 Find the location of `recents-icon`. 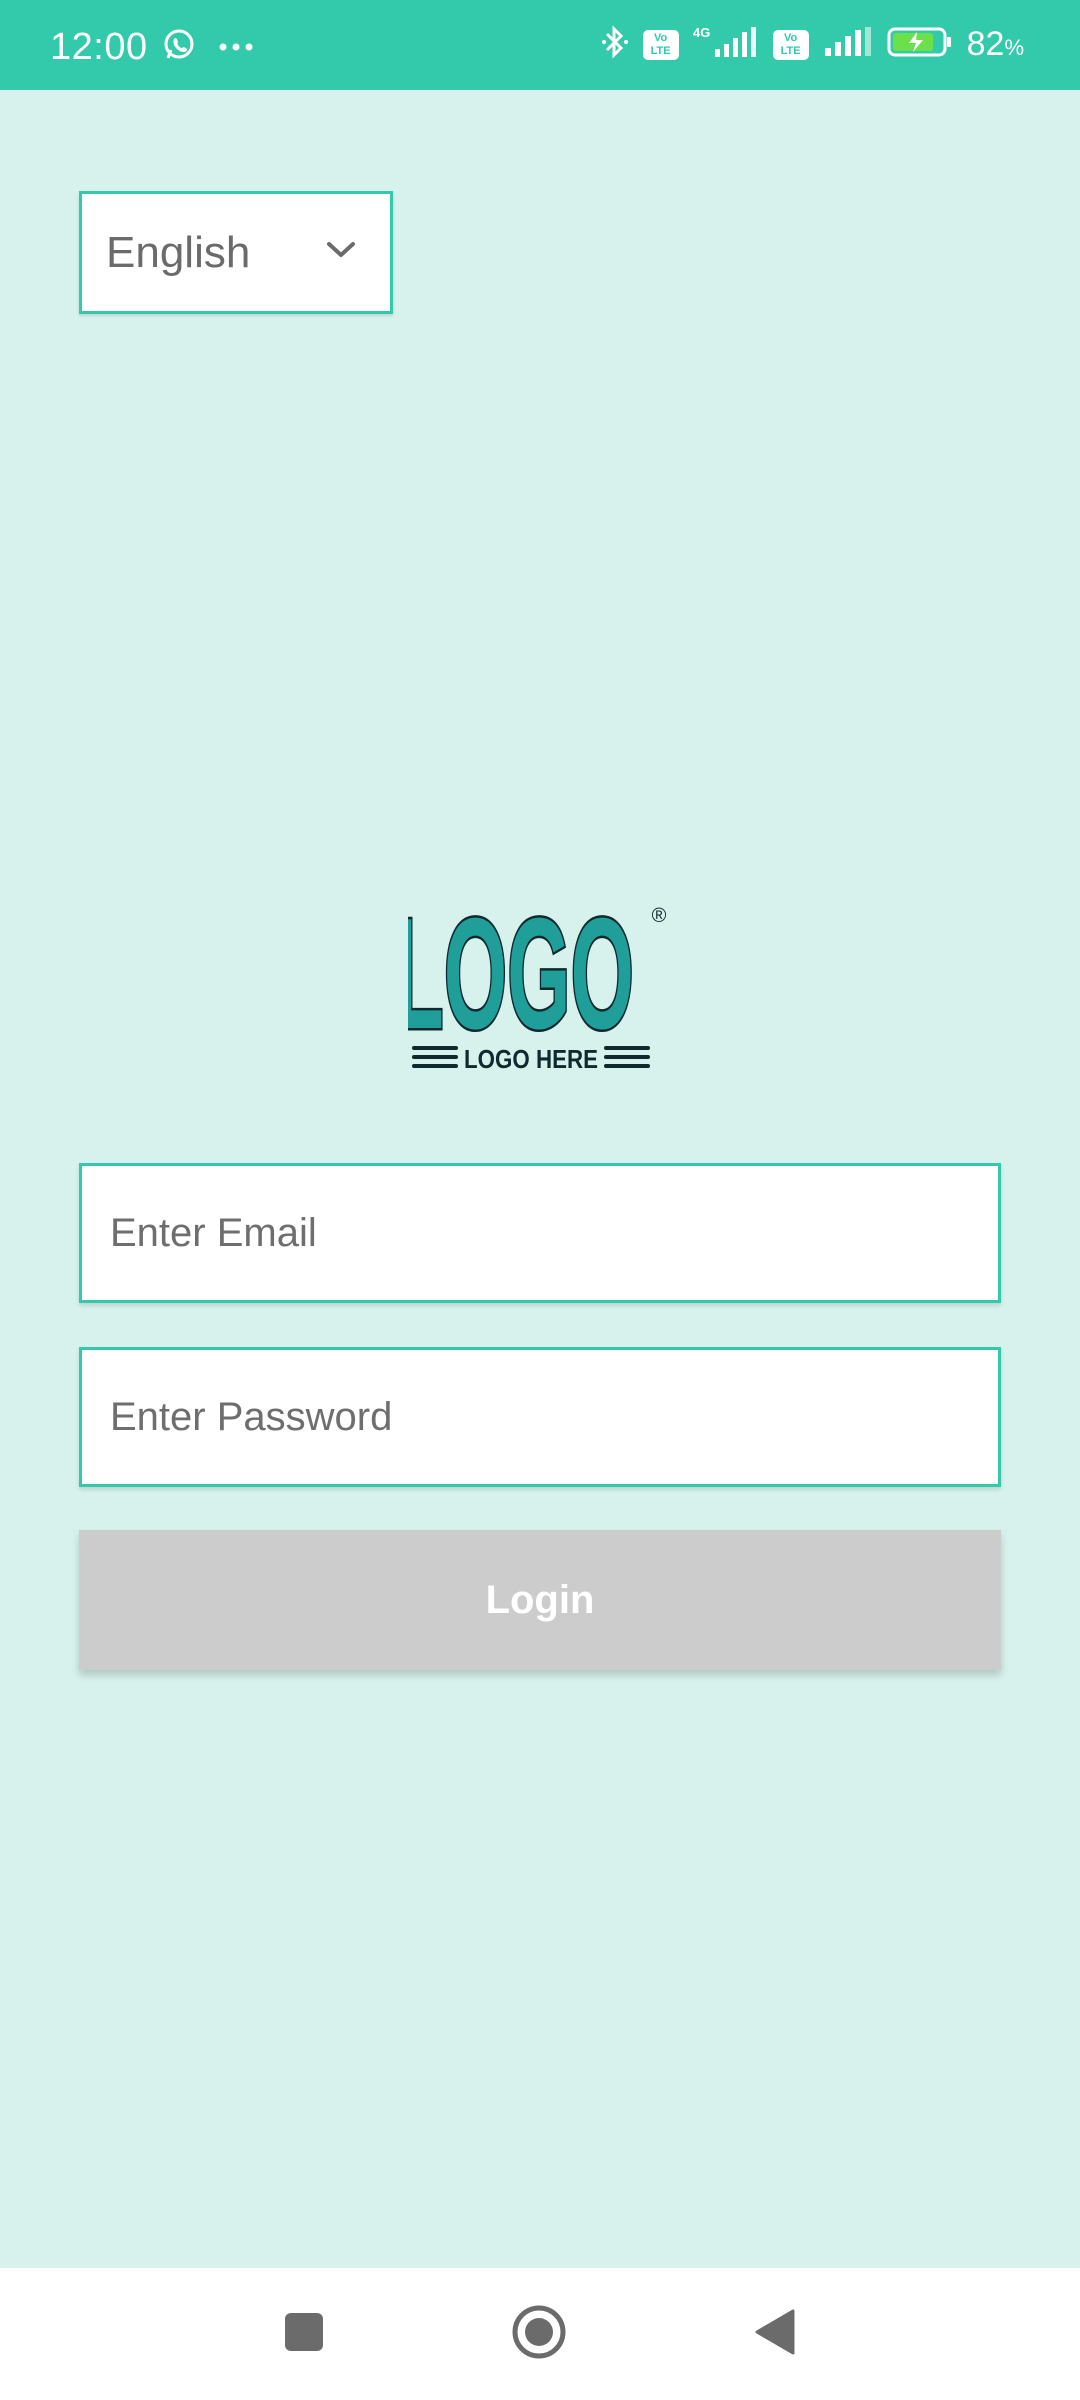

recents-icon is located at coordinates (304, 2334).